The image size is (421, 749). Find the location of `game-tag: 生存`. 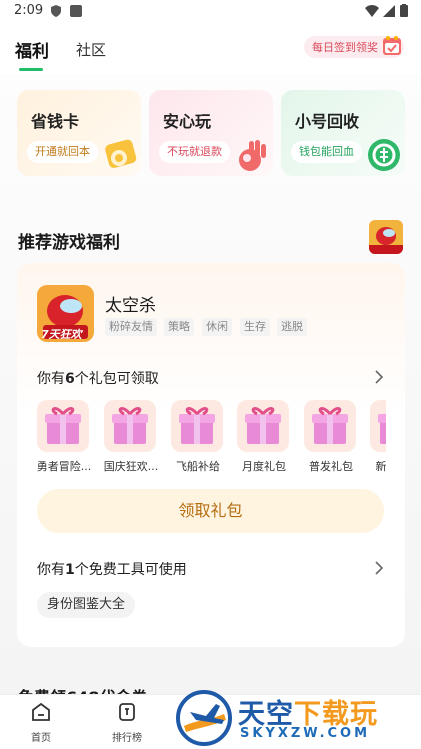

game-tag: 生存 is located at coordinates (255, 327).